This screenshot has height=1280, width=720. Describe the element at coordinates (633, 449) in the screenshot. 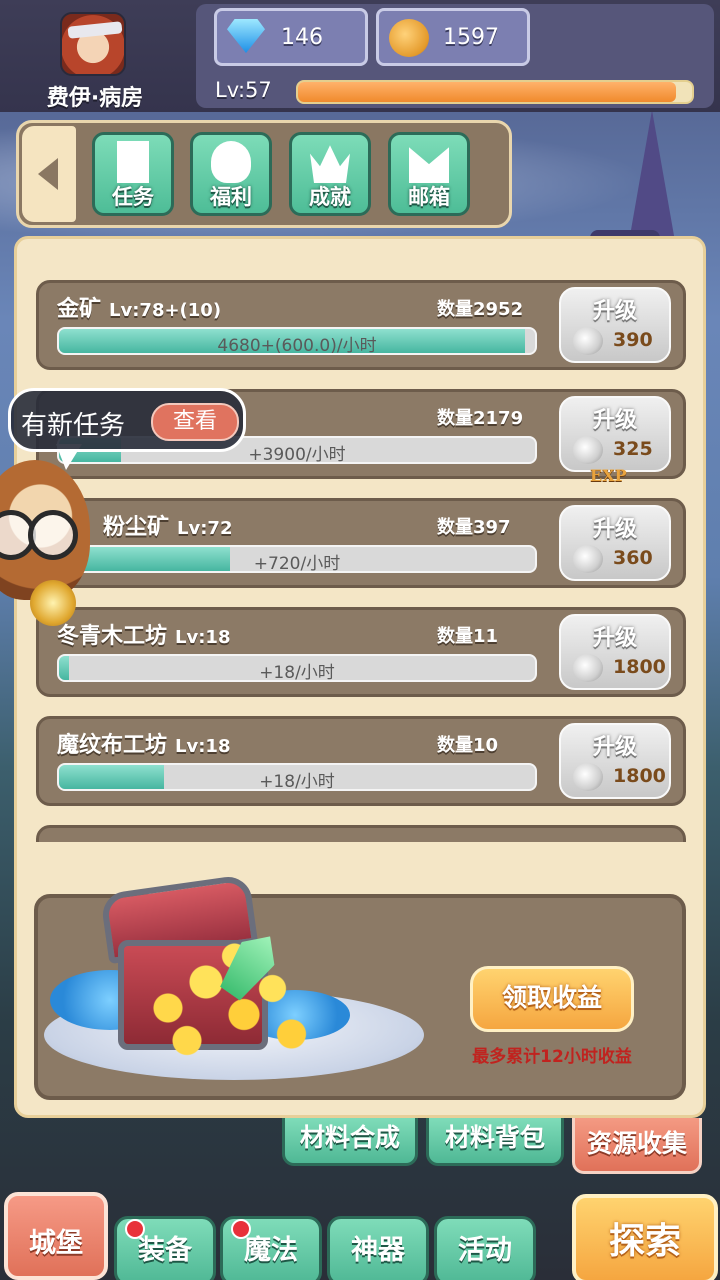

I see `upgrade-cost: 325` at that location.